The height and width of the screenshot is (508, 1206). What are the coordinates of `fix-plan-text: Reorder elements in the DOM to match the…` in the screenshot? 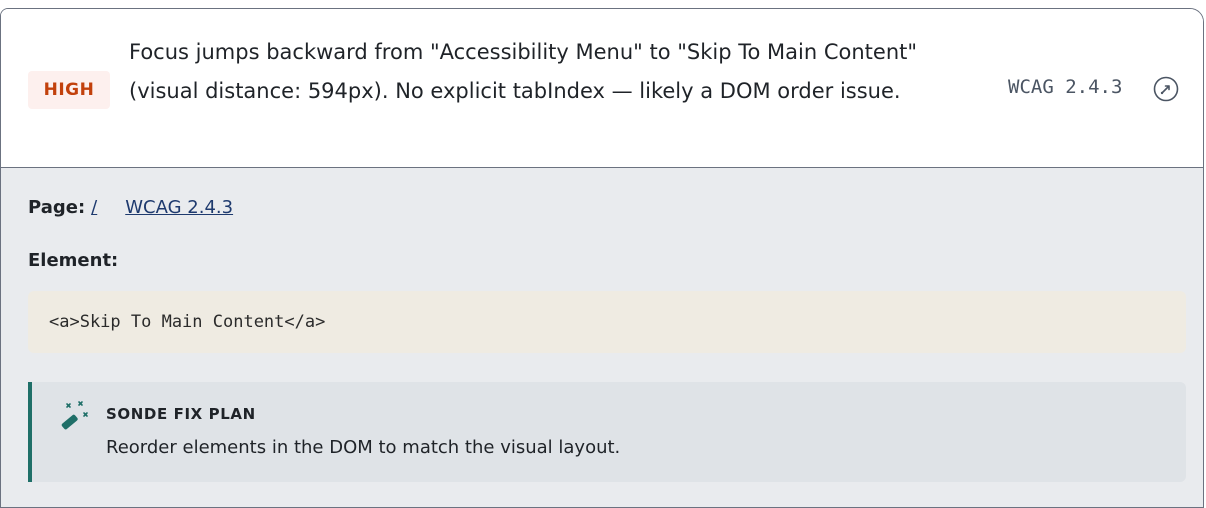 It's located at (363, 447).